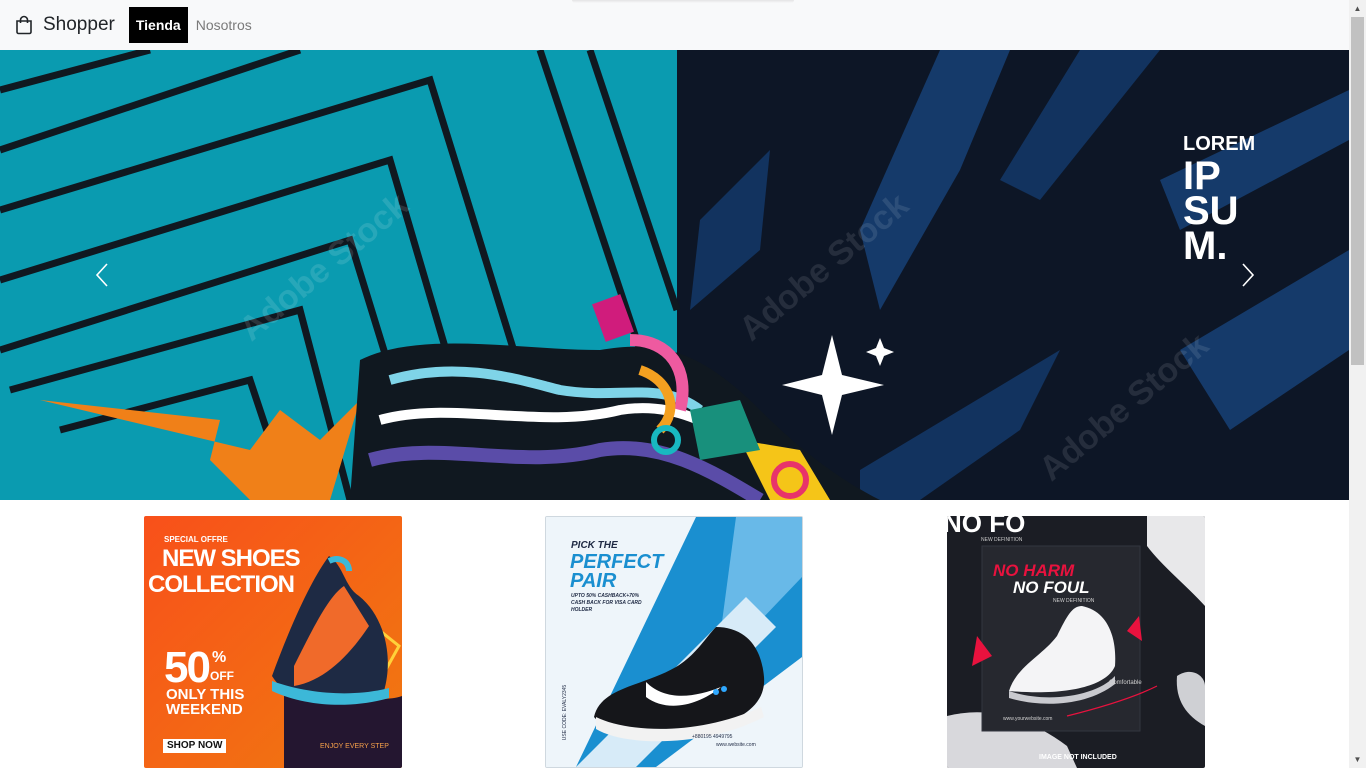 The width and height of the screenshot is (1366, 768). Describe the element at coordinates (565, 712) in the screenshot. I see `card-code: USE CODE: EVALY2345` at that location.